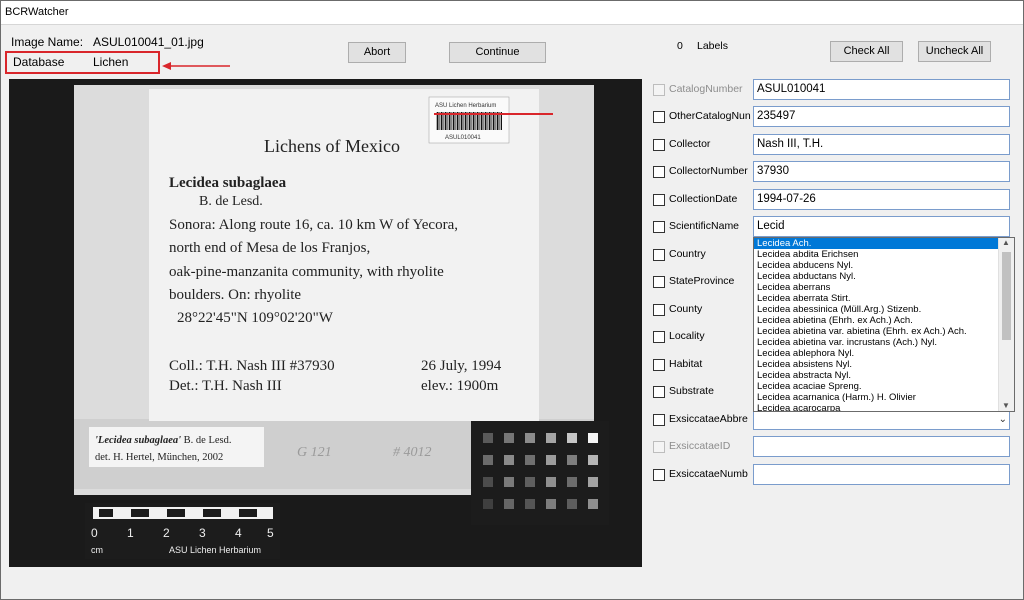 The height and width of the screenshot is (600, 1024). What do you see at coordinates (196, 66) in the screenshot?
I see `red-arrow-icon` at bounding box center [196, 66].